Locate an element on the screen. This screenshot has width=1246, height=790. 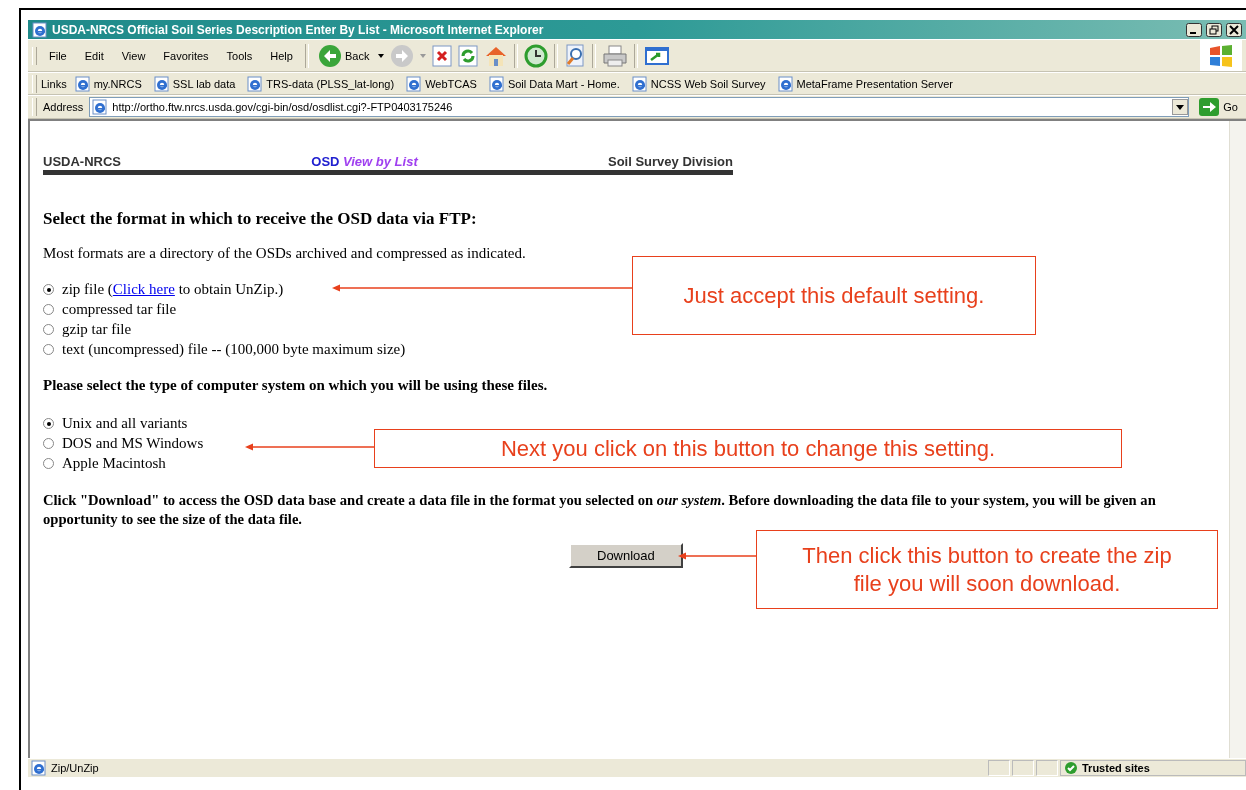
links-label: Links is located at coordinates (54, 83).